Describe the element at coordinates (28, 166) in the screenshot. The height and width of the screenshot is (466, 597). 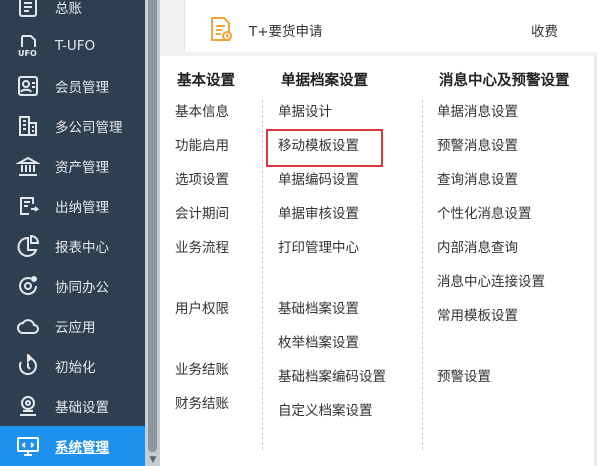
I see `bank-icon` at that location.